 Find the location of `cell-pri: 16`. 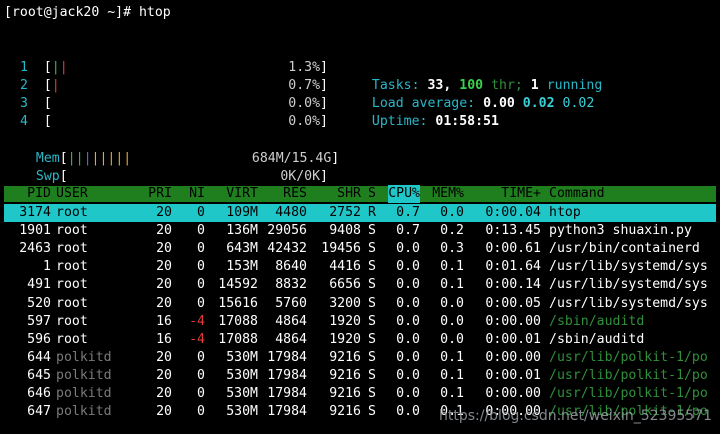

cell-pri: 16 is located at coordinates (164, 321).